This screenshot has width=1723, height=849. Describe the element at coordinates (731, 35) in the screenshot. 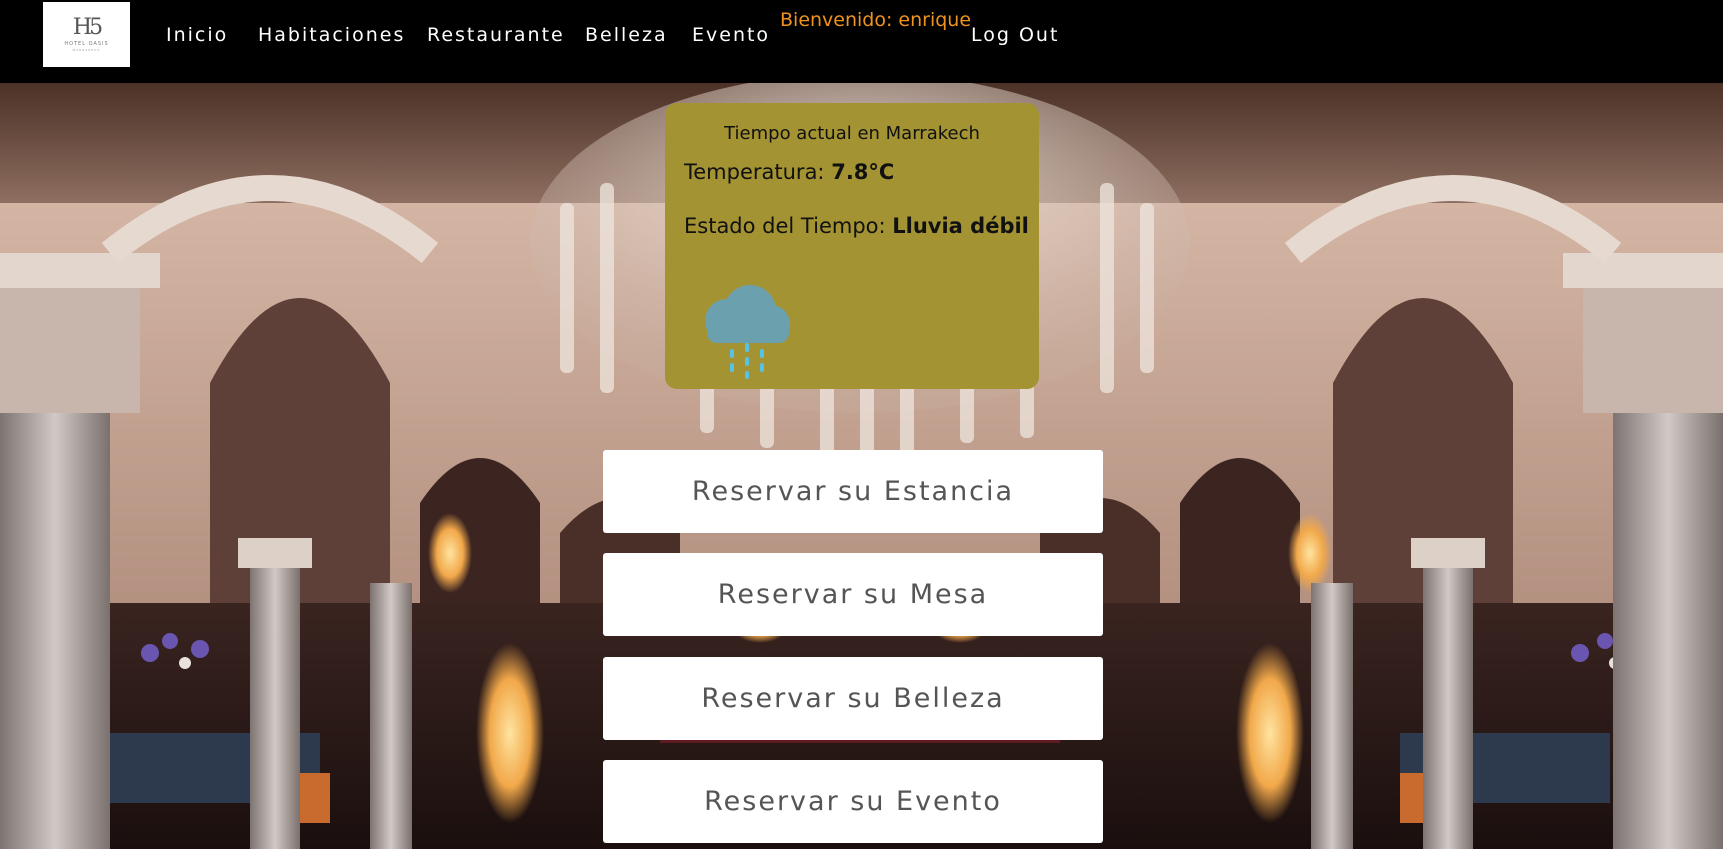

I see `nav-evento: Evento` at that location.